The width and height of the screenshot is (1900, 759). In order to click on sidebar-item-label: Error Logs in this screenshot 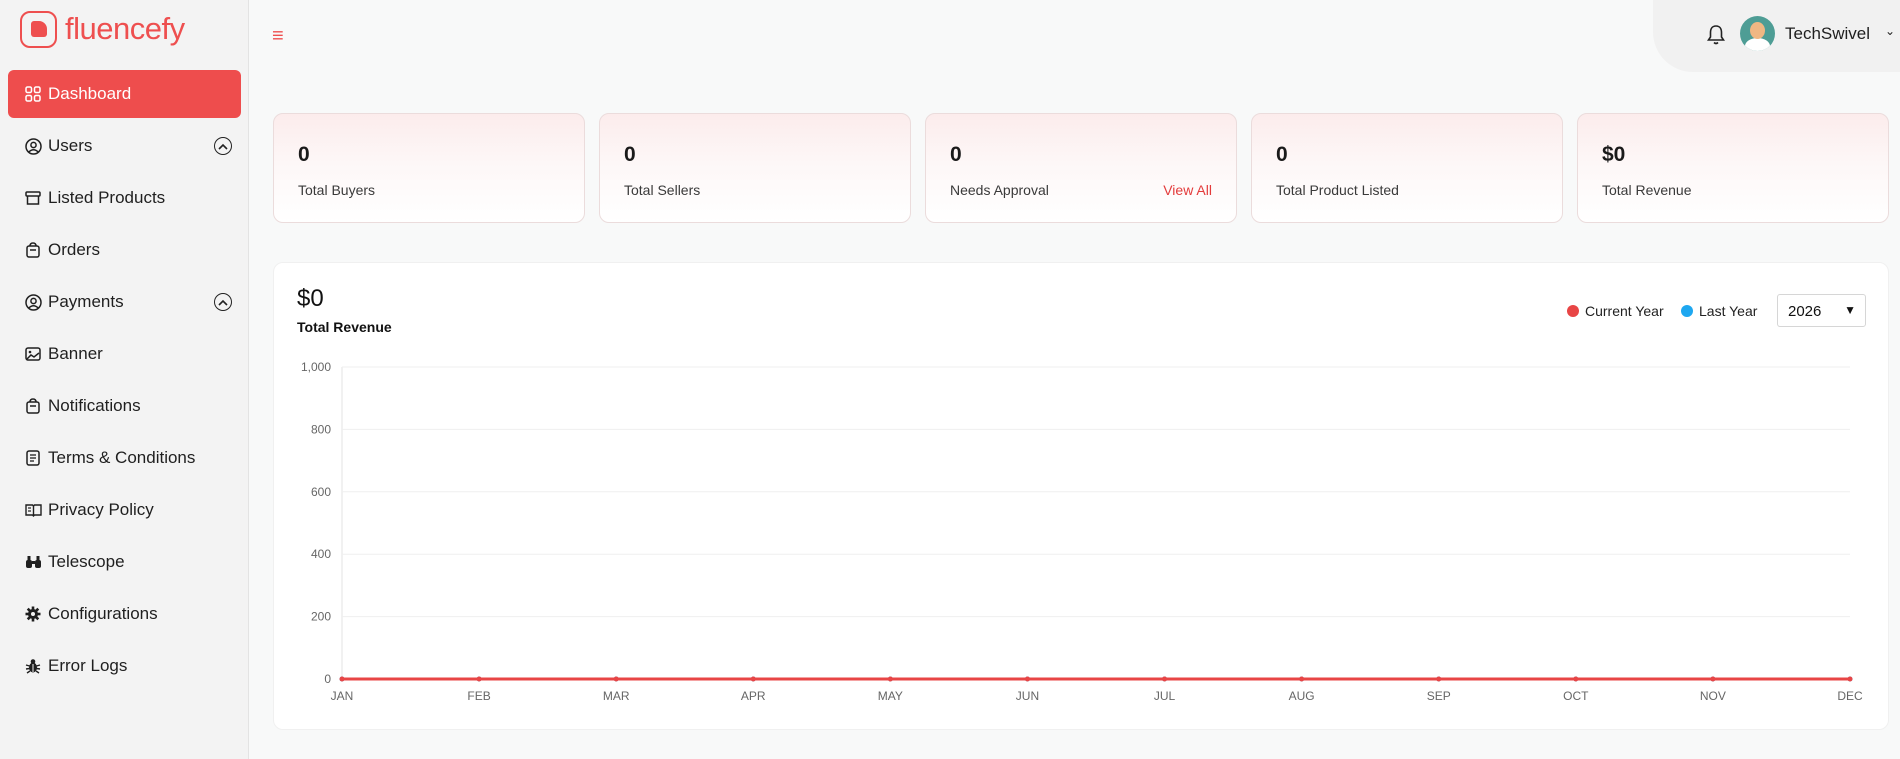, I will do `click(88, 665)`.